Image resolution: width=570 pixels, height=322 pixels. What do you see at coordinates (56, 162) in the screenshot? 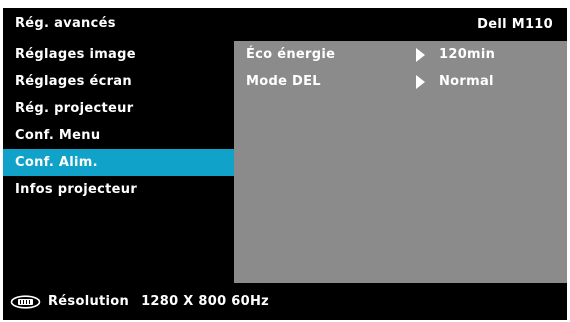
I see `menu-item-label: Conf. Alim.` at bounding box center [56, 162].